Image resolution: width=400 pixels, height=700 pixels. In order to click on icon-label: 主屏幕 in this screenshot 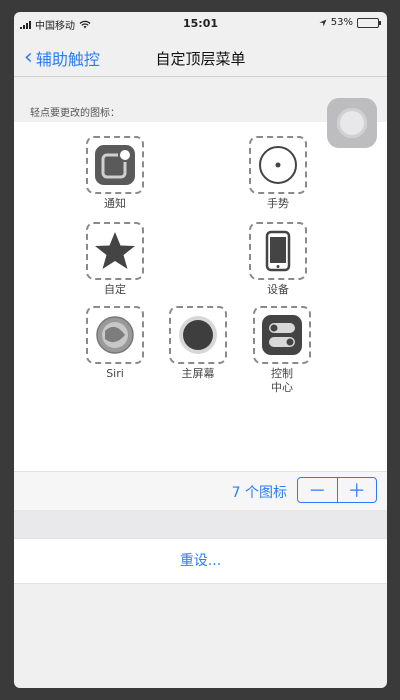, I will do `click(198, 373)`.